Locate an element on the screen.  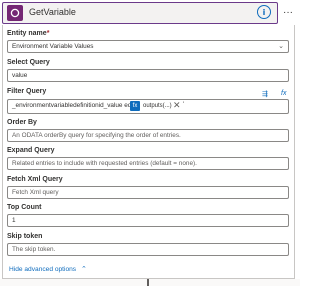
hide-advanced-label: Hide advanced options is located at coordinates (43, 269).